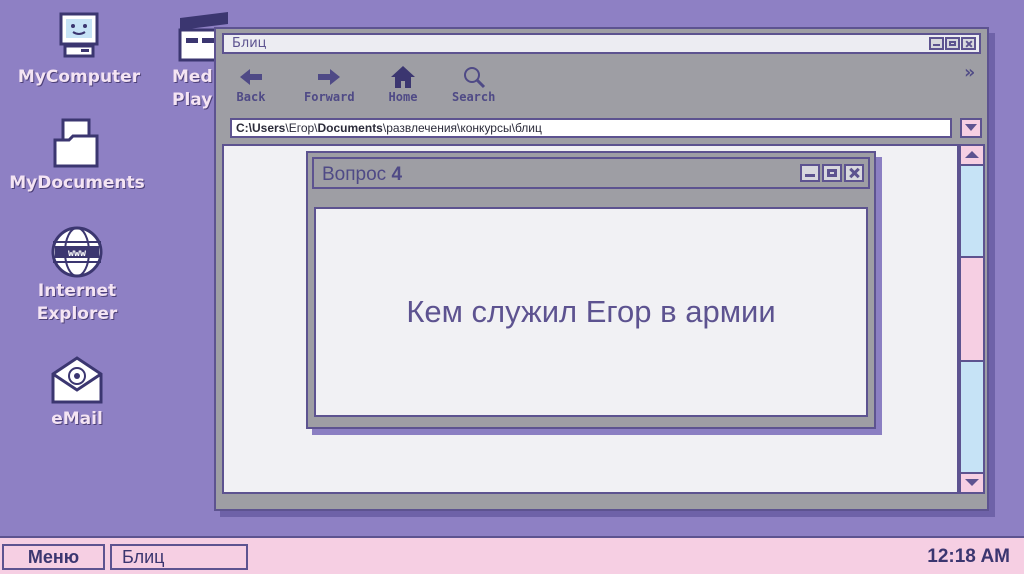 The image size is (1024, 574). Describe the element at coordinates (952, 43) in the screenshot. I see `maximize-button` at that location.